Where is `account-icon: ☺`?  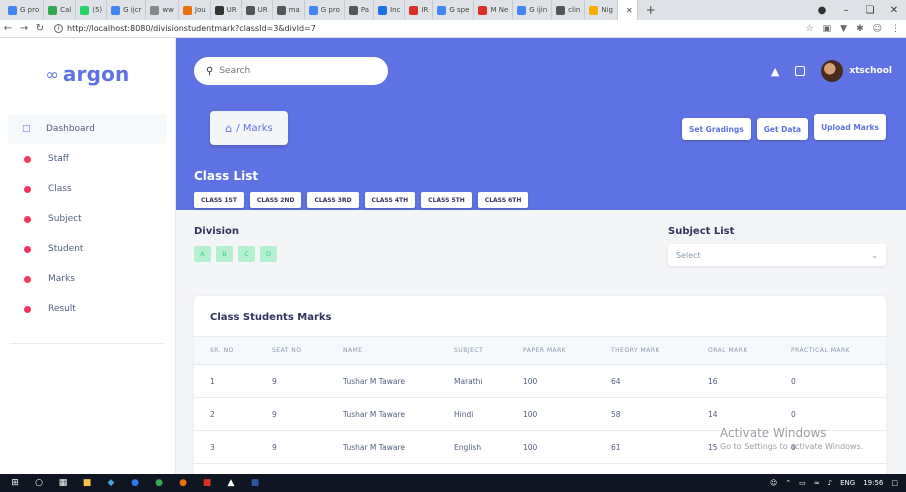
account-icon: ☺ is located at coordinates (877, 29).